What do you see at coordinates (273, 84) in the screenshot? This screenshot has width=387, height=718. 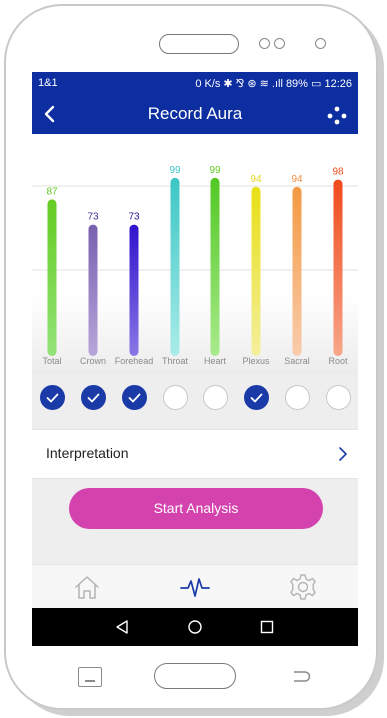 I see `status-indicators: 0 K/s ✱ ⅋ ⊛ ≋ .ıll 89% ▭ 12:26` at bounding box center [273, 84].